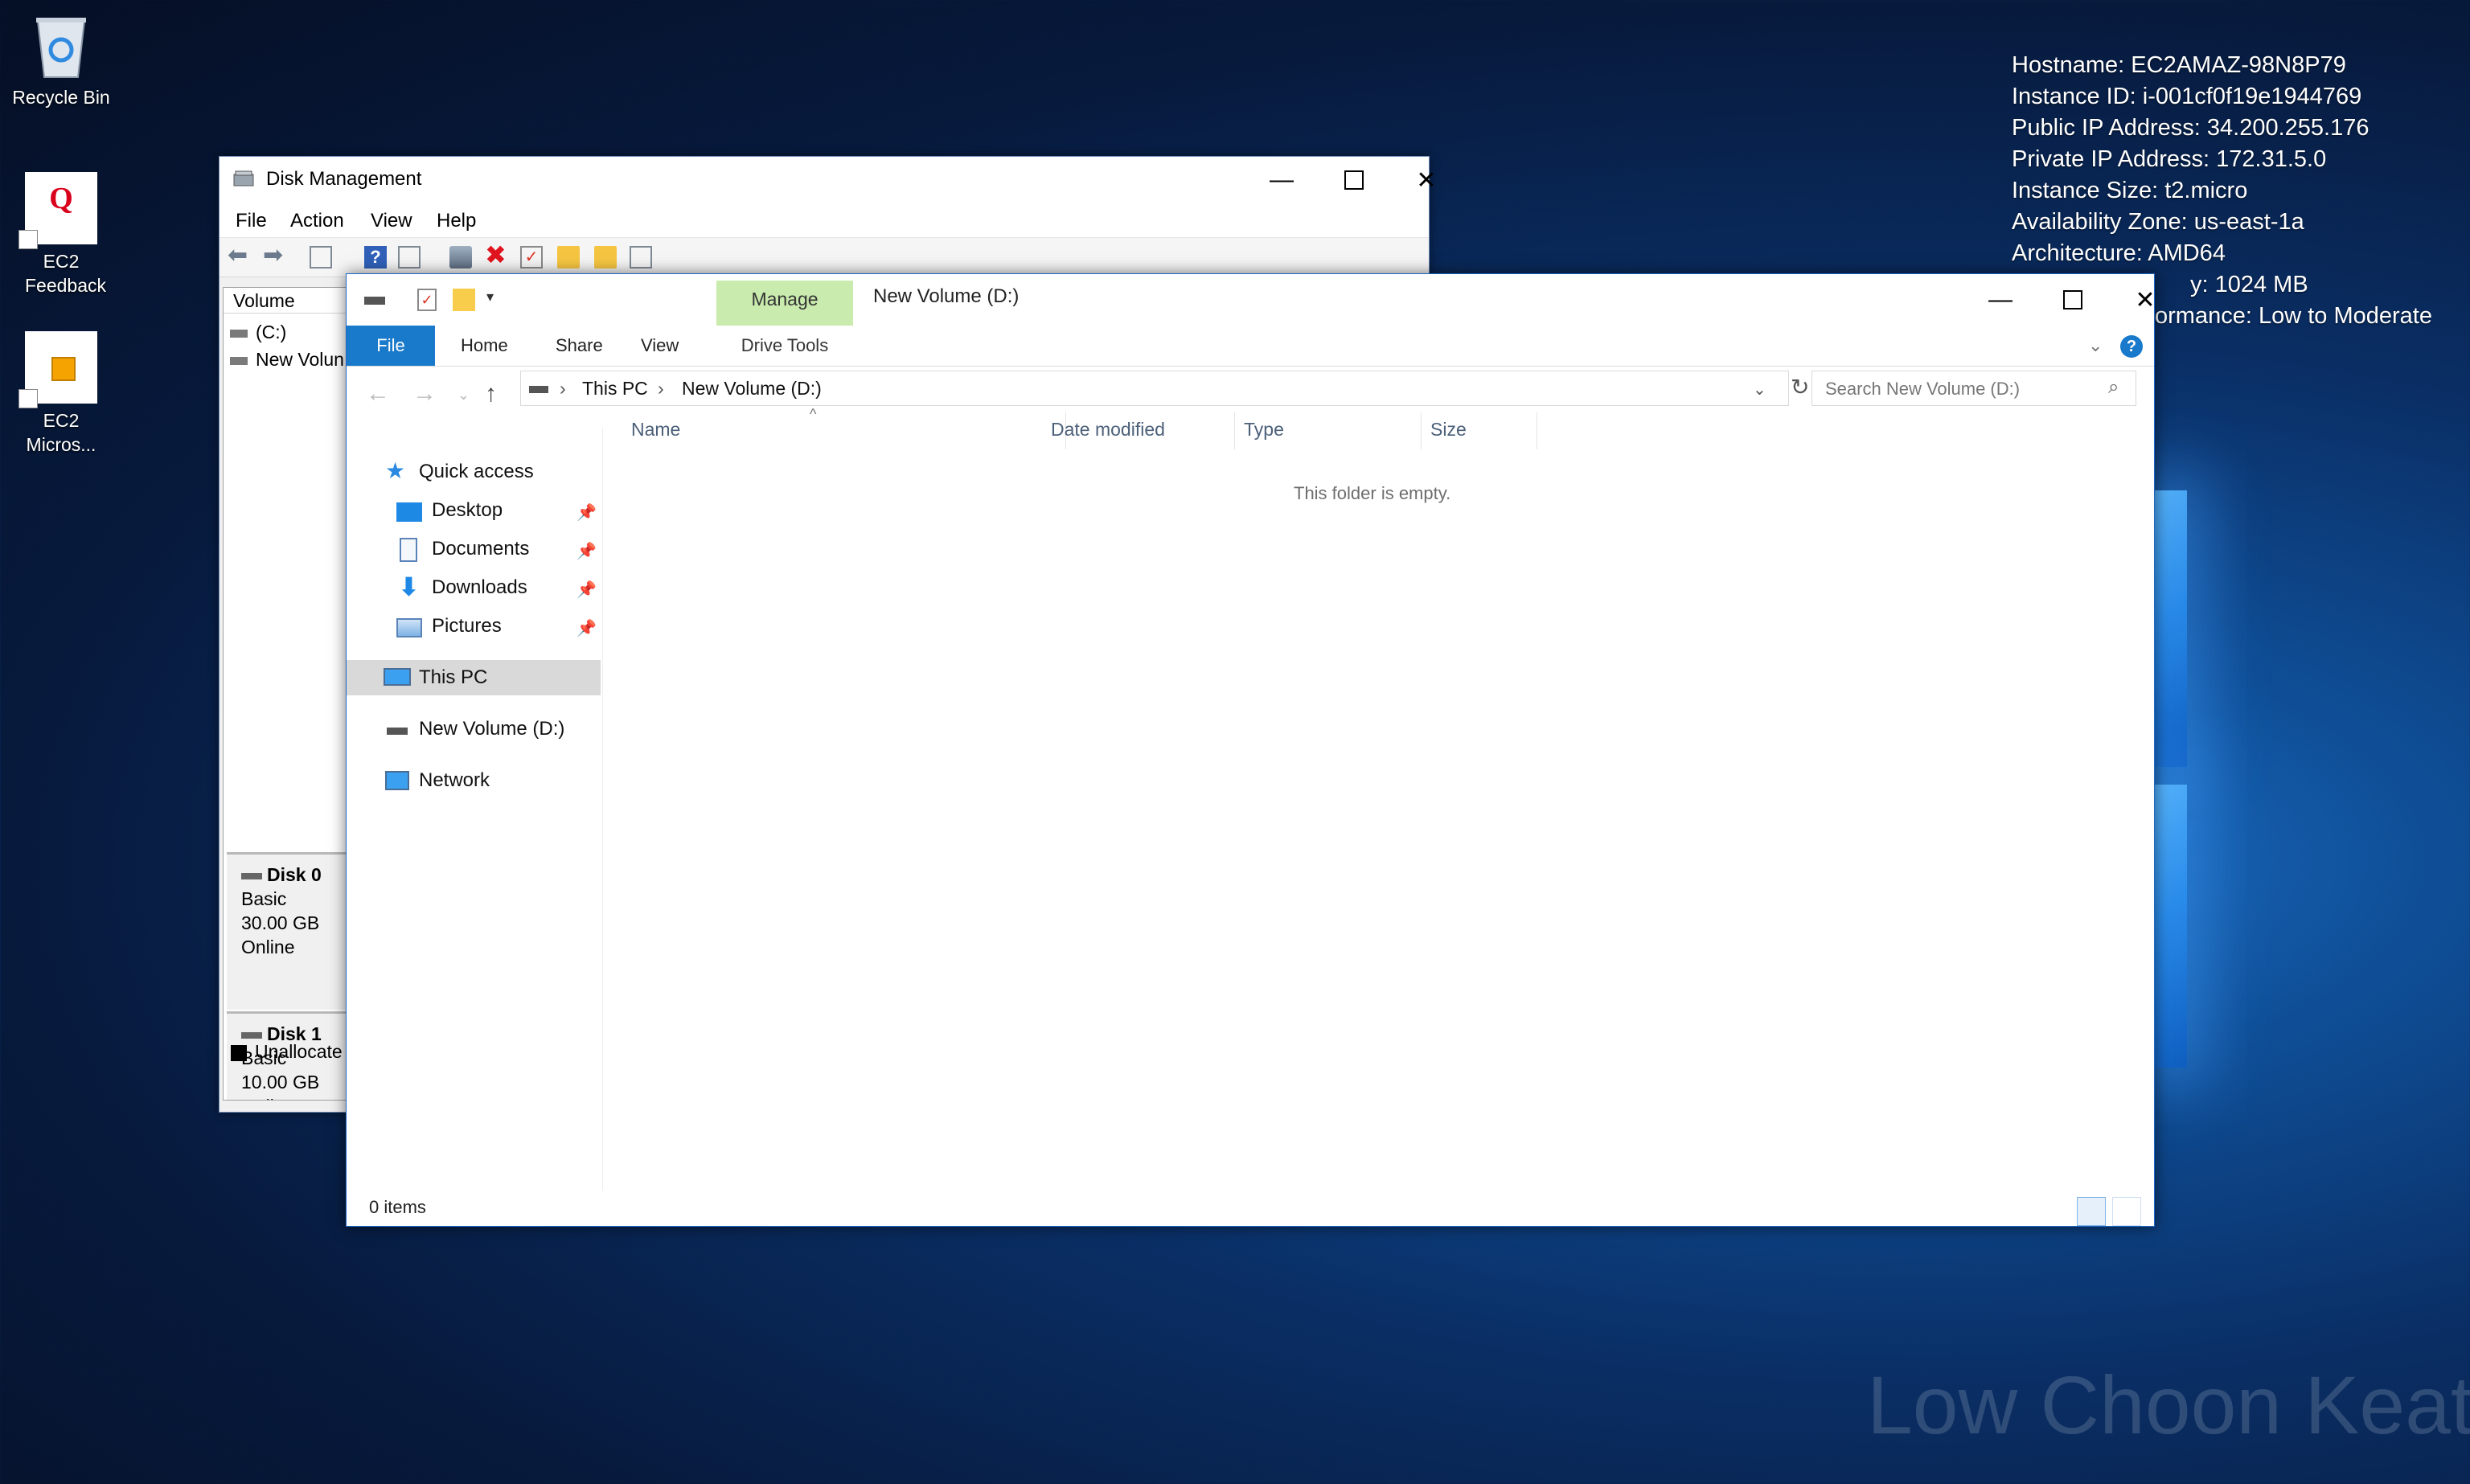  What do you see at coordinates (457, 221) in the screenshot?
I see `menu-help: Help` at bounding box center [457, 221].